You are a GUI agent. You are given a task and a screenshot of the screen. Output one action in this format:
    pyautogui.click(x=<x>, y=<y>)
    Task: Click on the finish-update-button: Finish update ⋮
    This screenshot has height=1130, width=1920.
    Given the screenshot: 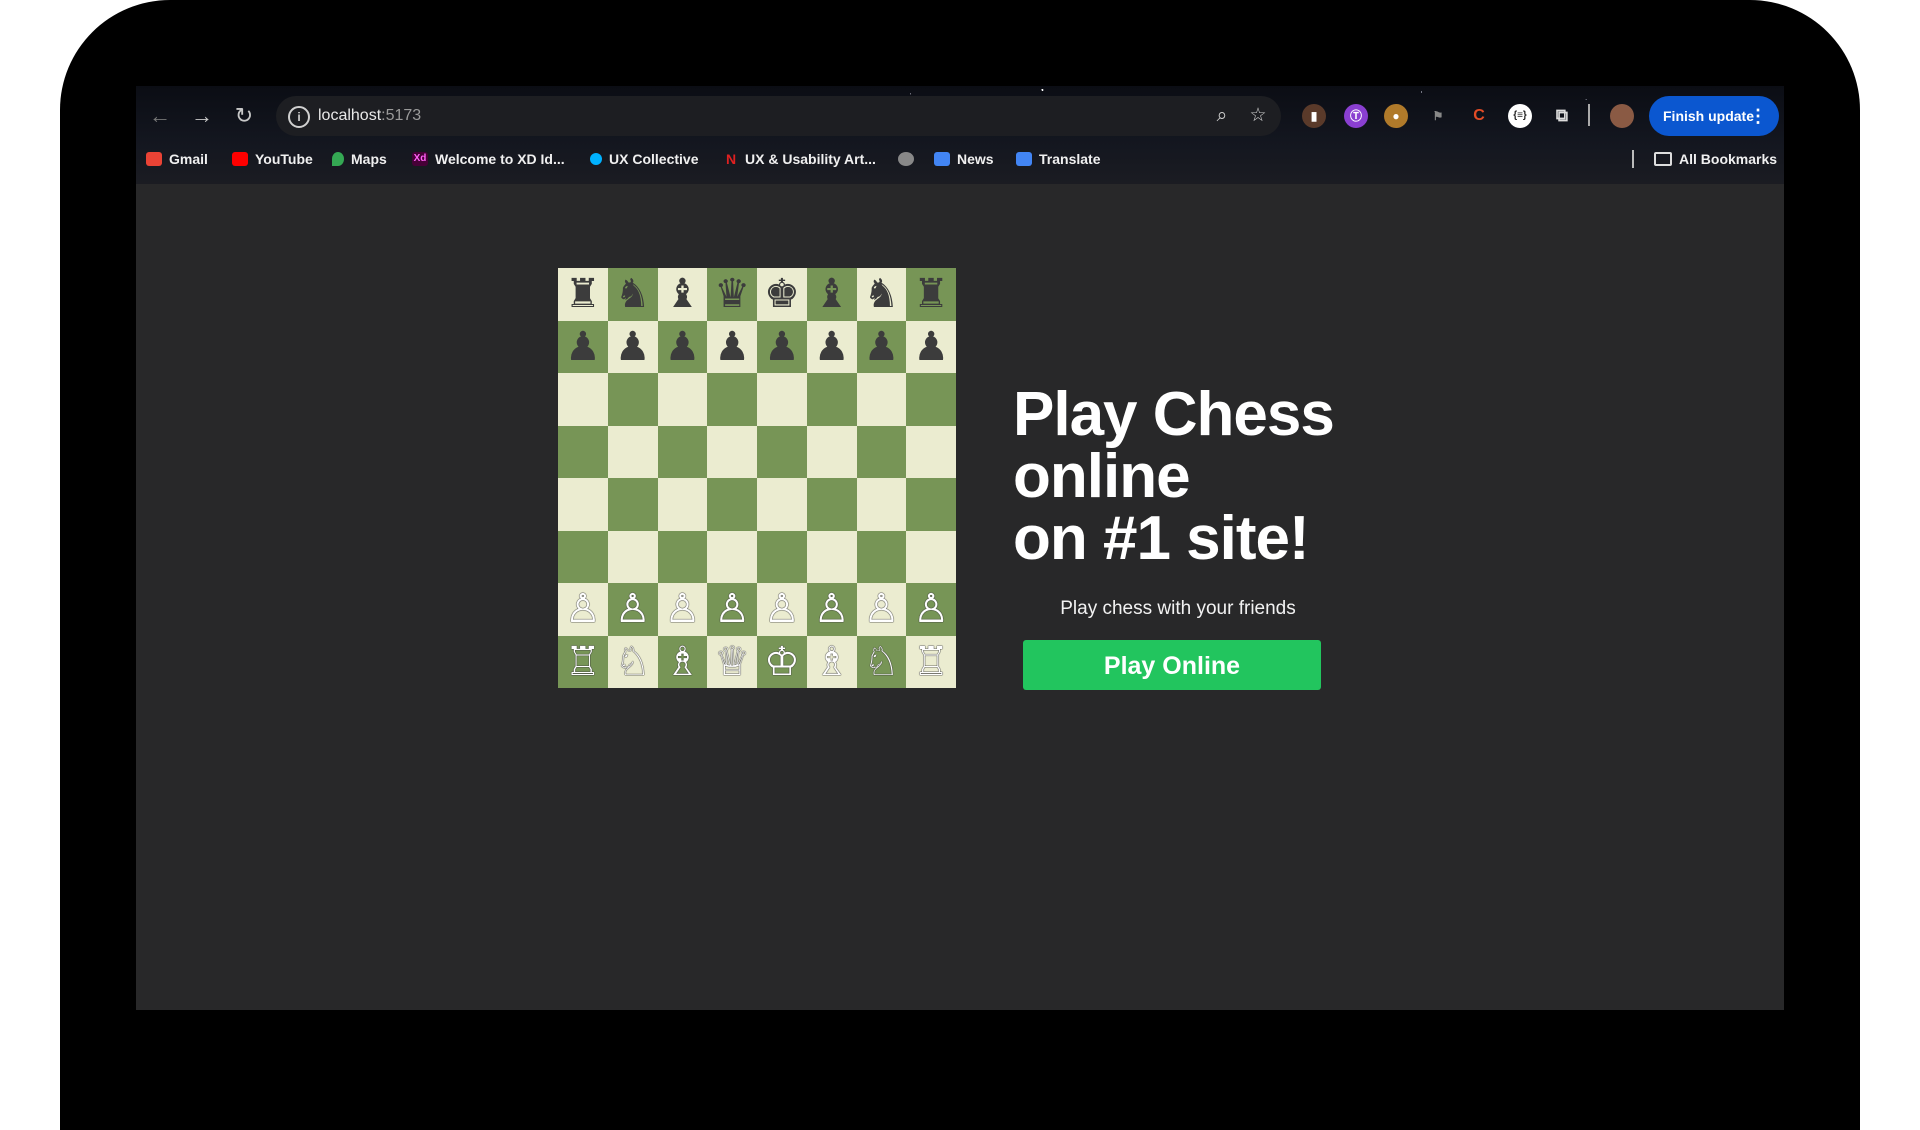 What is the action you would take?
    pyautogui.click(x=1714, y=116)
    